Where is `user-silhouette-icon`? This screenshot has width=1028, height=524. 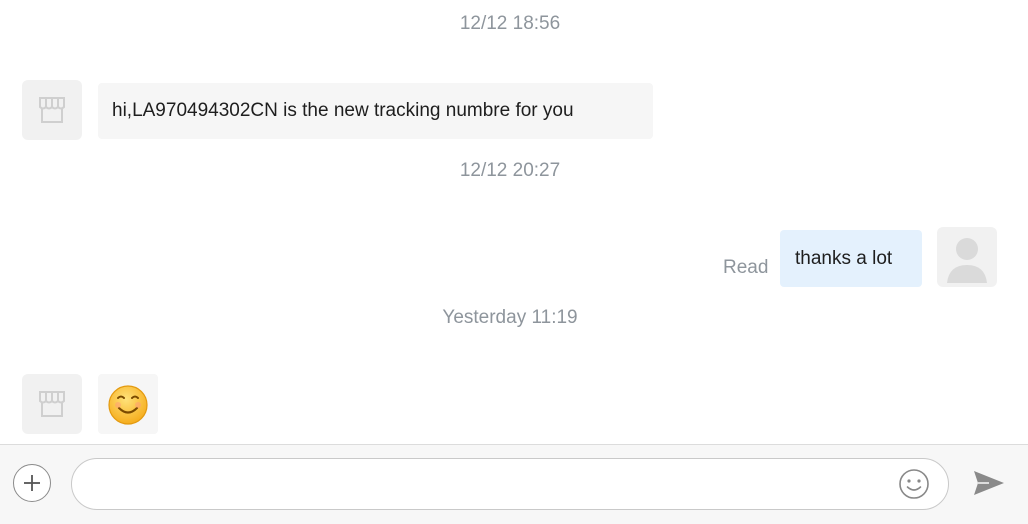 user-silhouette-icon is located at coordinates (967, 260).